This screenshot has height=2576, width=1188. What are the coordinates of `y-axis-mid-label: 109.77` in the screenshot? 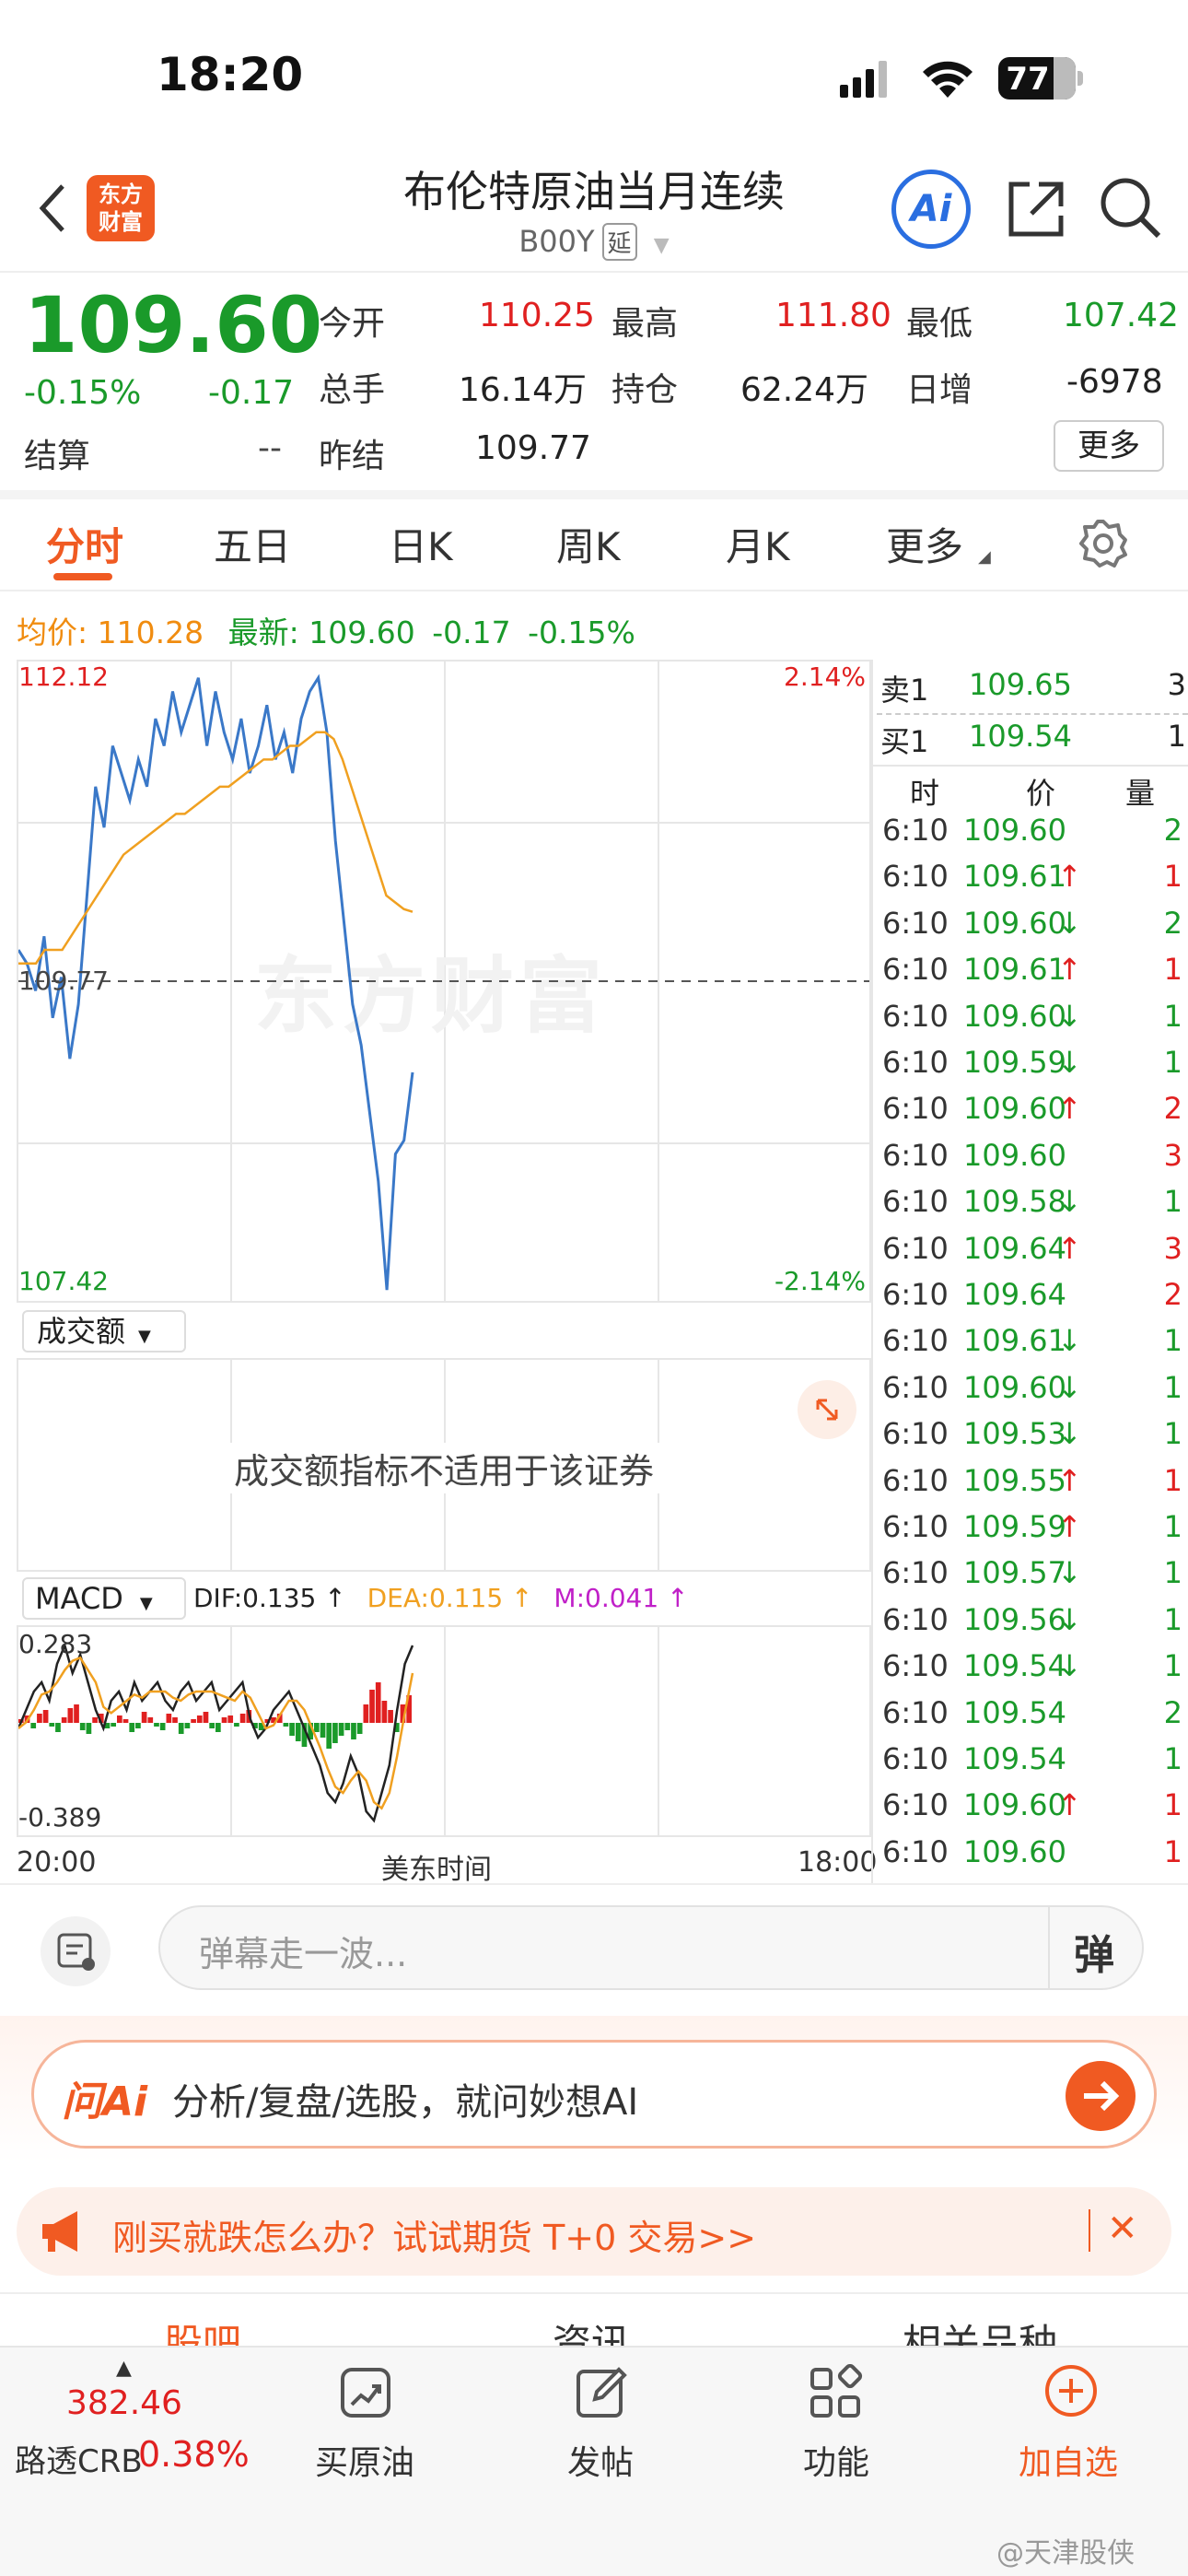 It's located at (64, 981).